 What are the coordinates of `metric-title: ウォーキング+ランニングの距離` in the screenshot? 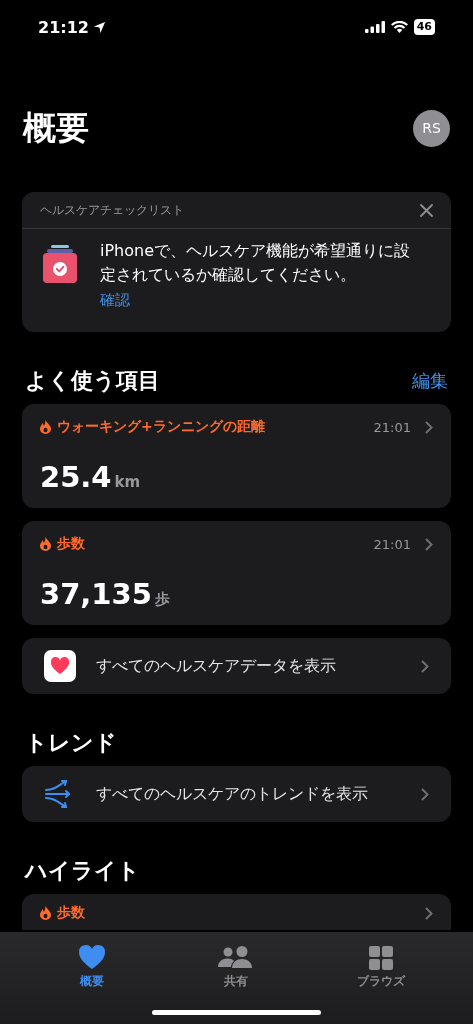 It's located at (161, 427).